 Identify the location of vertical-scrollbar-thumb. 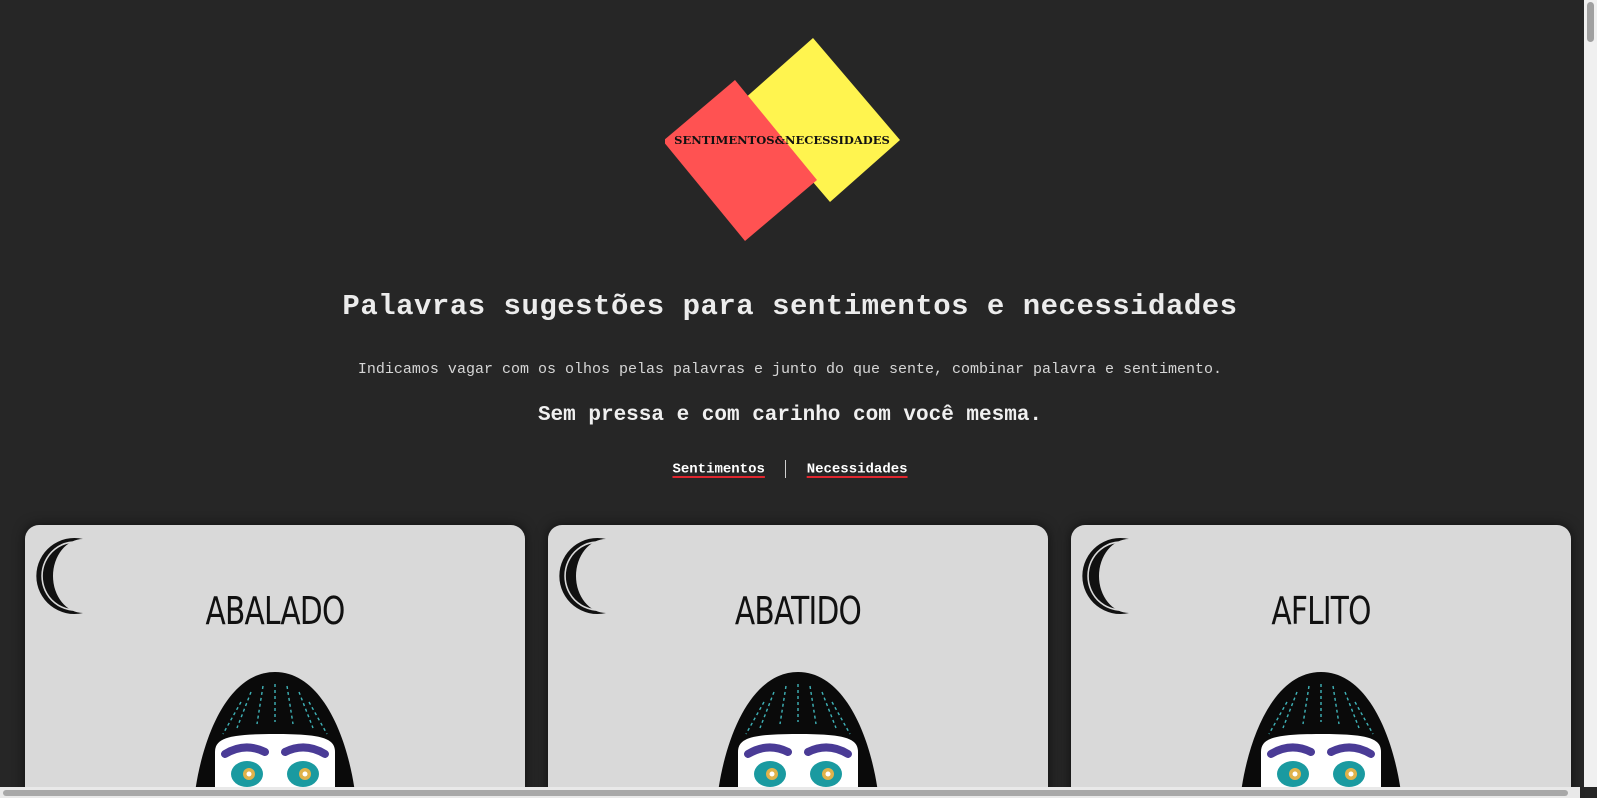
(1590, 22).